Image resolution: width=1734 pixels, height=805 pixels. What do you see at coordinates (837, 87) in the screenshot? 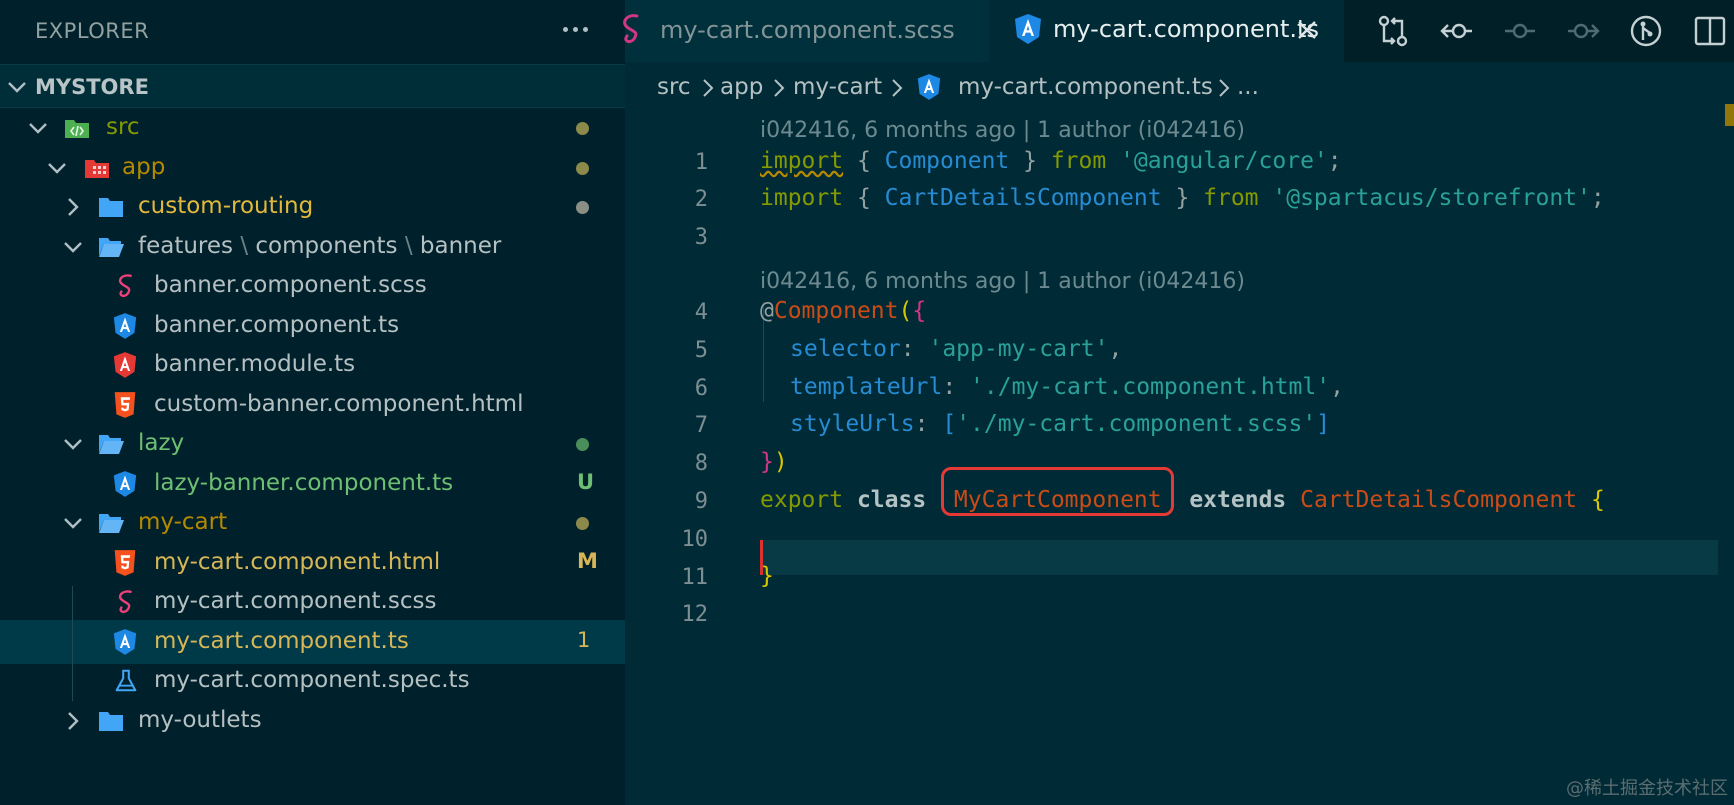
I see `breadcrumb-my-cart: my-cart` at bounding box center [837, 87].